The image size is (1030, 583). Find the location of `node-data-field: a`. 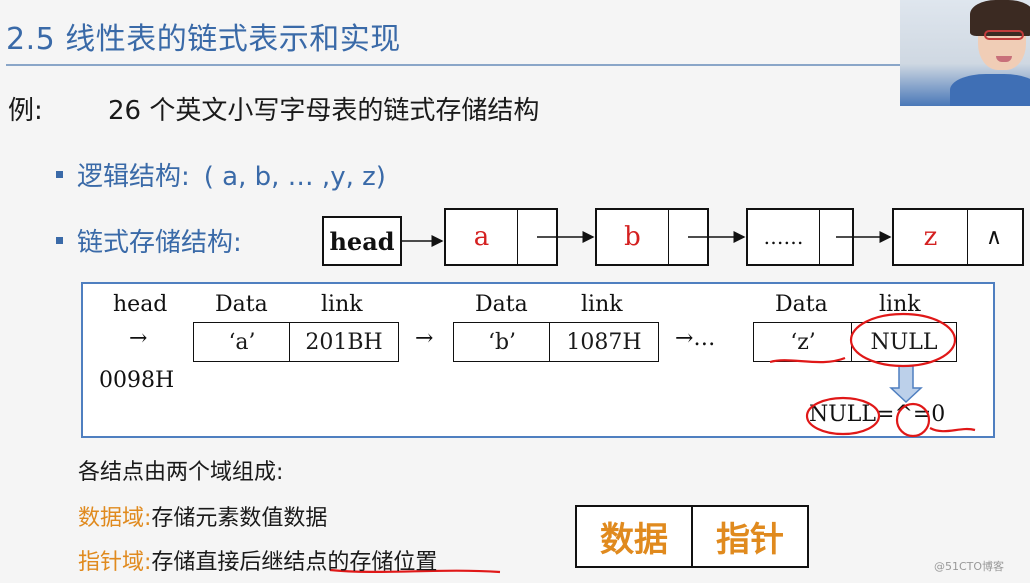

node-data-field: a is located at coordinates (482, 237).